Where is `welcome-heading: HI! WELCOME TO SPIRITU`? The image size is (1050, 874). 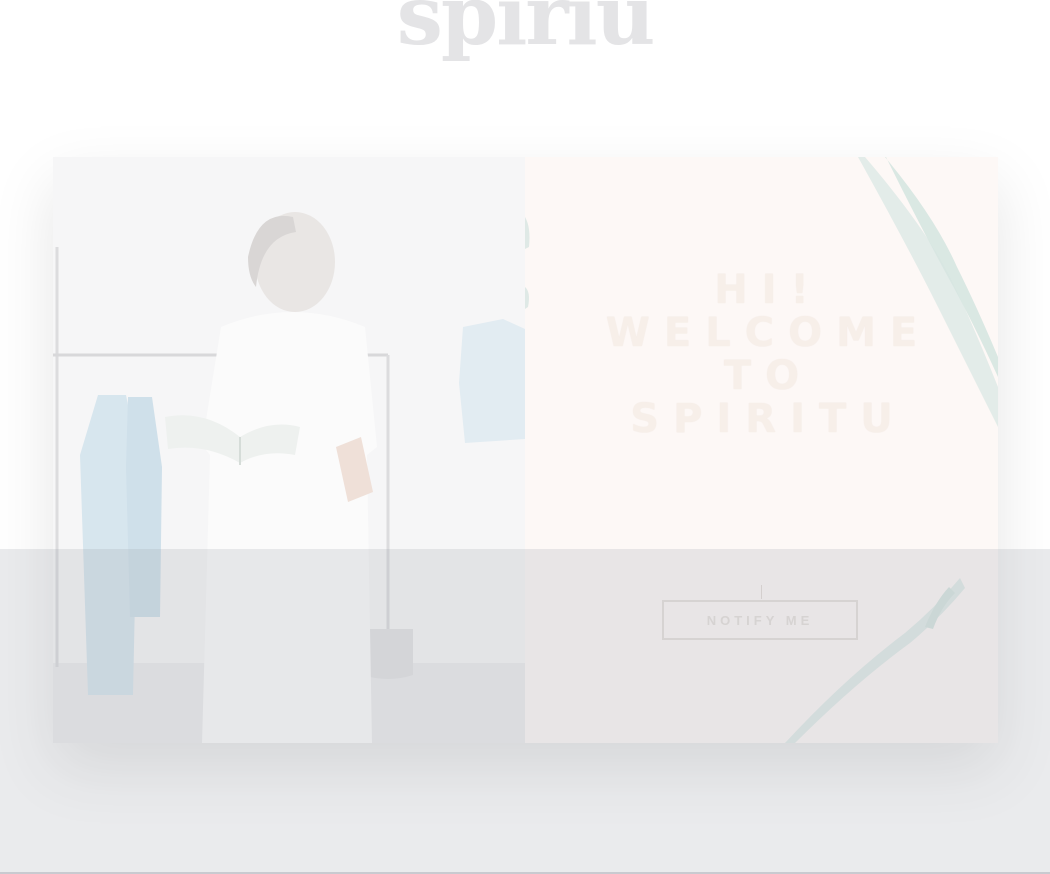
welcome-heading: HI! WELCOME TO SPIRITU is located at coordinates (761, 355).